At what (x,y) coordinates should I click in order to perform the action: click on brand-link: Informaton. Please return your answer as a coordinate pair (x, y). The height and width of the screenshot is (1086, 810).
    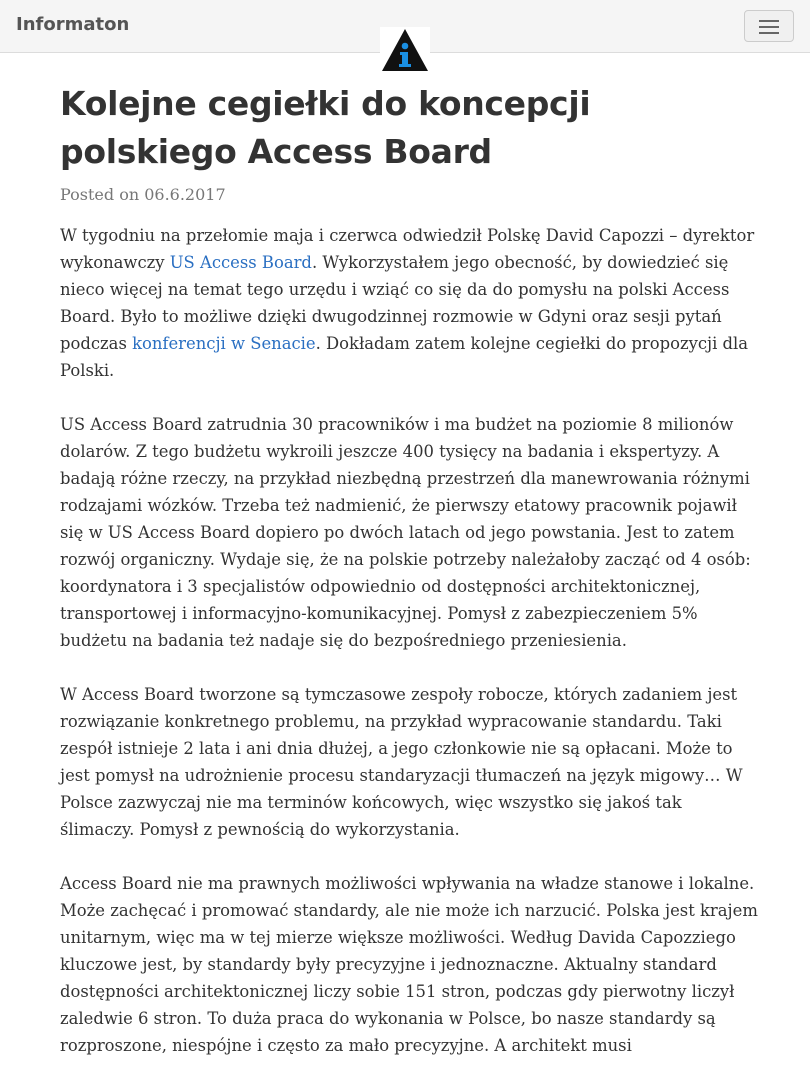
    Looking at the image, I should click on (72, 24).